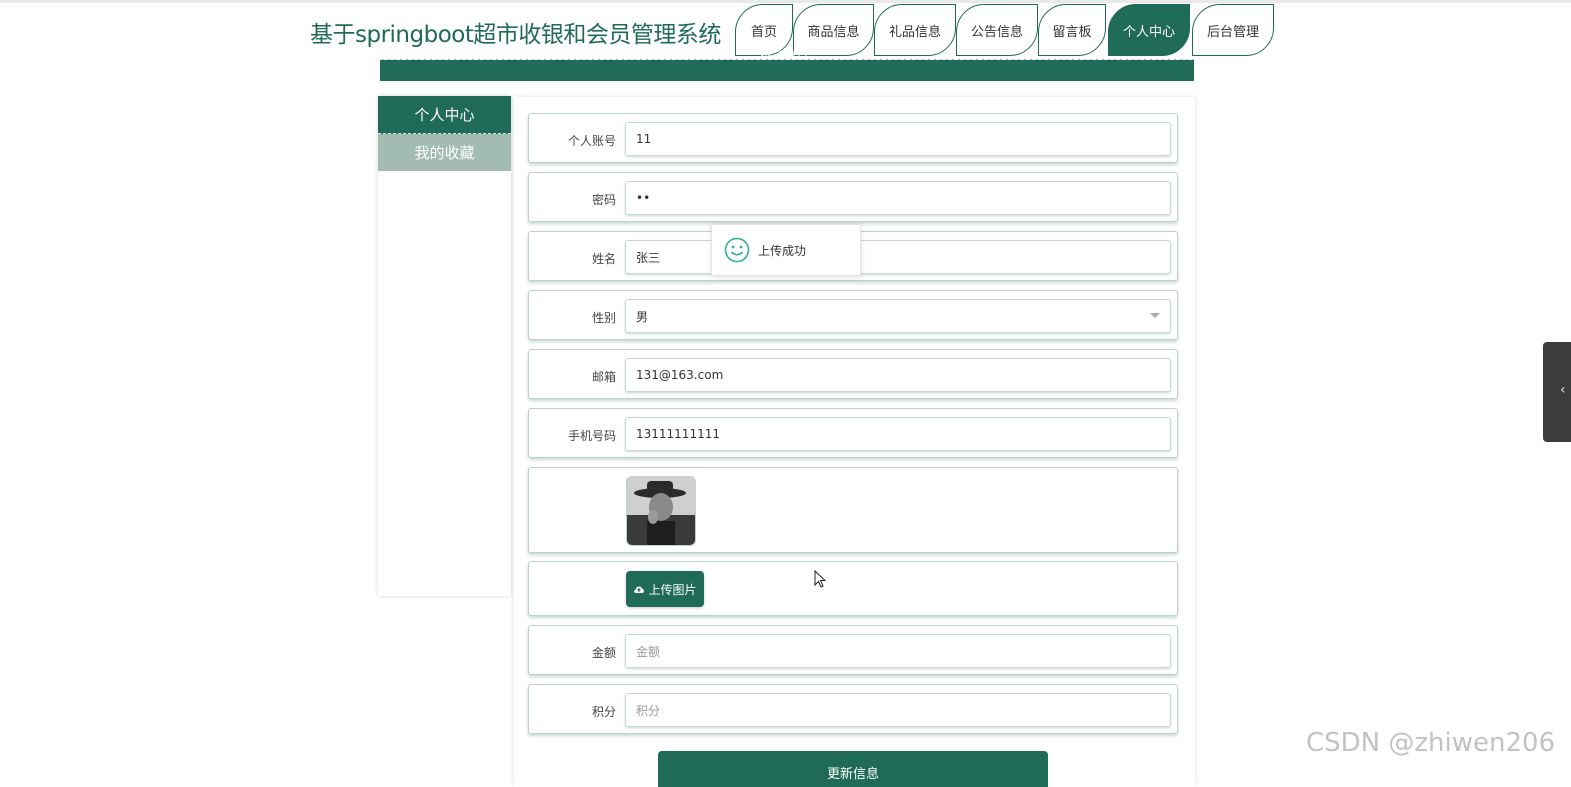 The image size is (1571, 787). Describe the element at coordinates (603, 653) in the screenshot. I see `amount-label: 金额` at that location.